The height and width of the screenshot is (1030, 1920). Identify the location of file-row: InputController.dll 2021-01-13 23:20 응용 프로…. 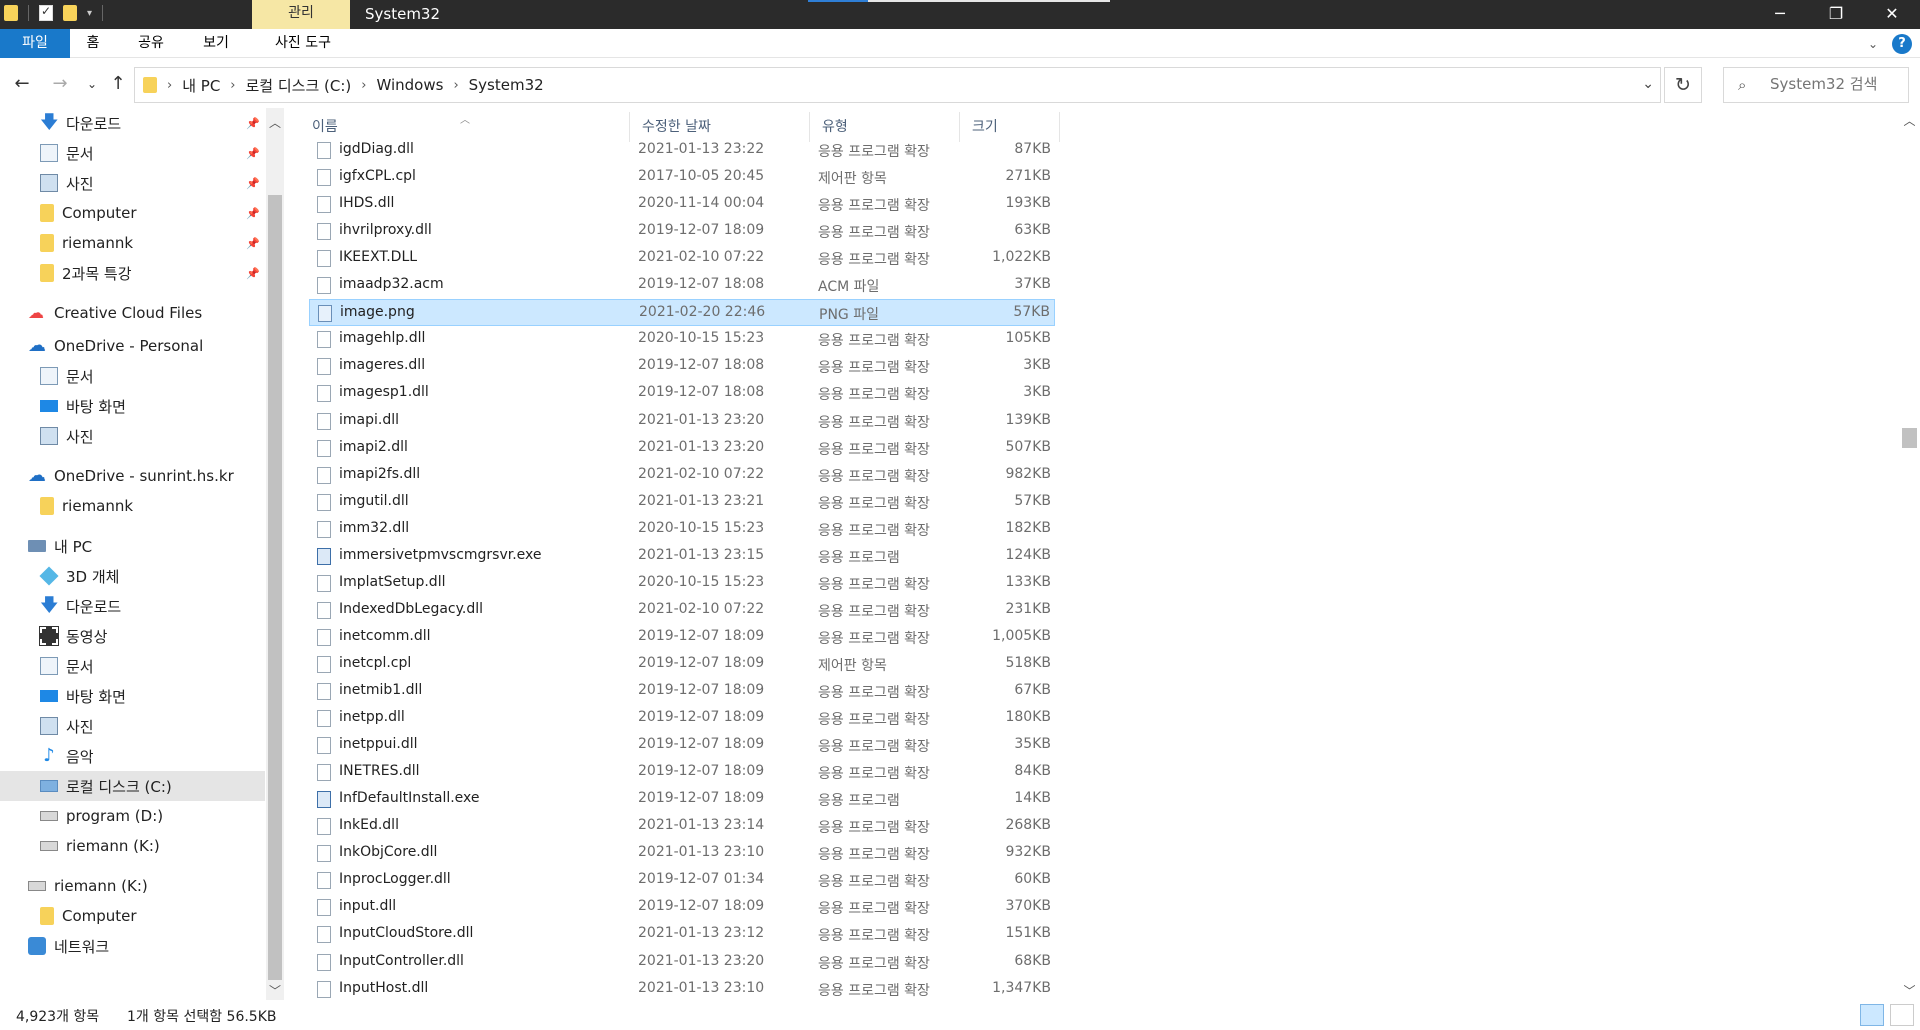
(682, 962).